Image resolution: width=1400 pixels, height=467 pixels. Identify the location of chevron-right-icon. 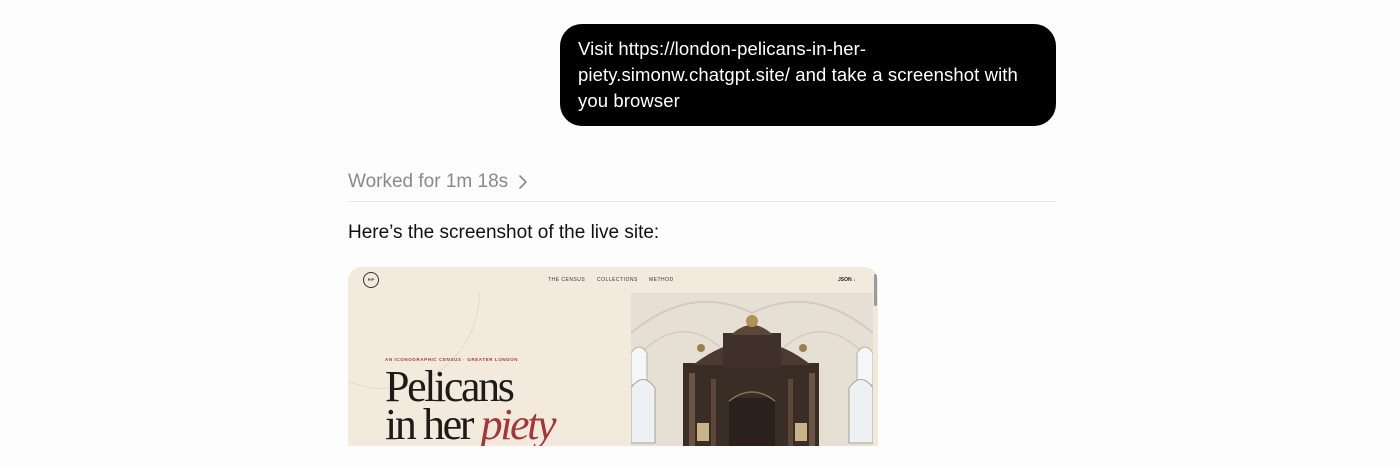
(523, 182).